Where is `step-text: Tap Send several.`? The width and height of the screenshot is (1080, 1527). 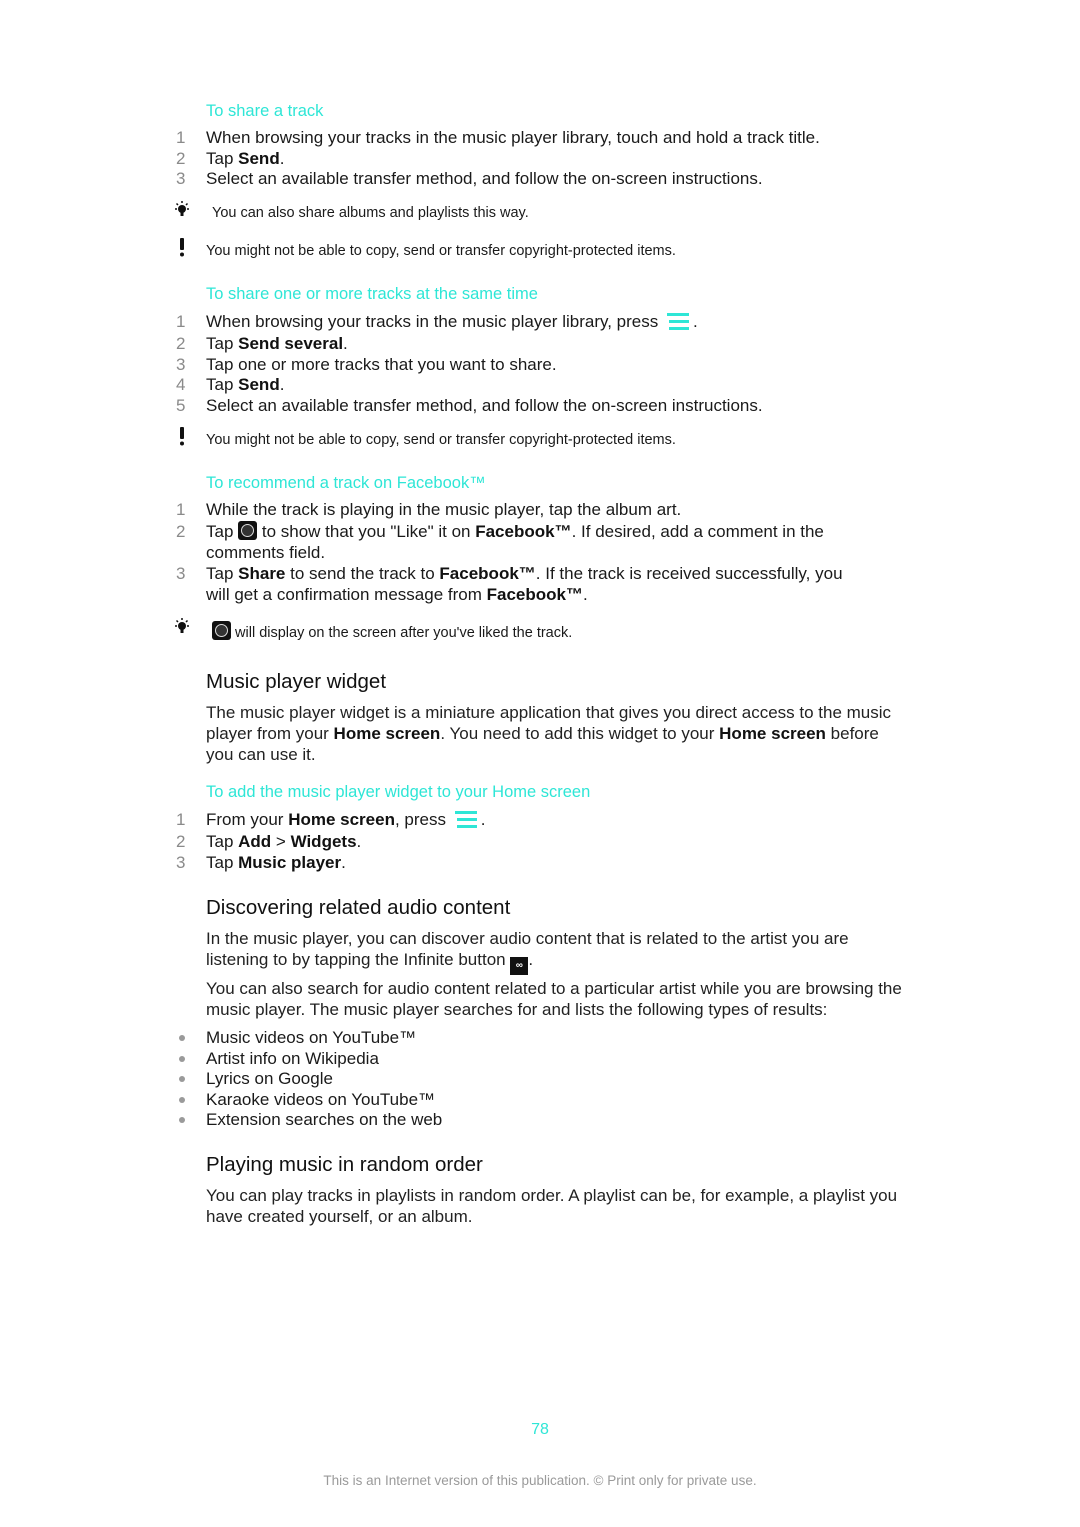
step-text: Tap Send several. is located at coordinates (277, 343).